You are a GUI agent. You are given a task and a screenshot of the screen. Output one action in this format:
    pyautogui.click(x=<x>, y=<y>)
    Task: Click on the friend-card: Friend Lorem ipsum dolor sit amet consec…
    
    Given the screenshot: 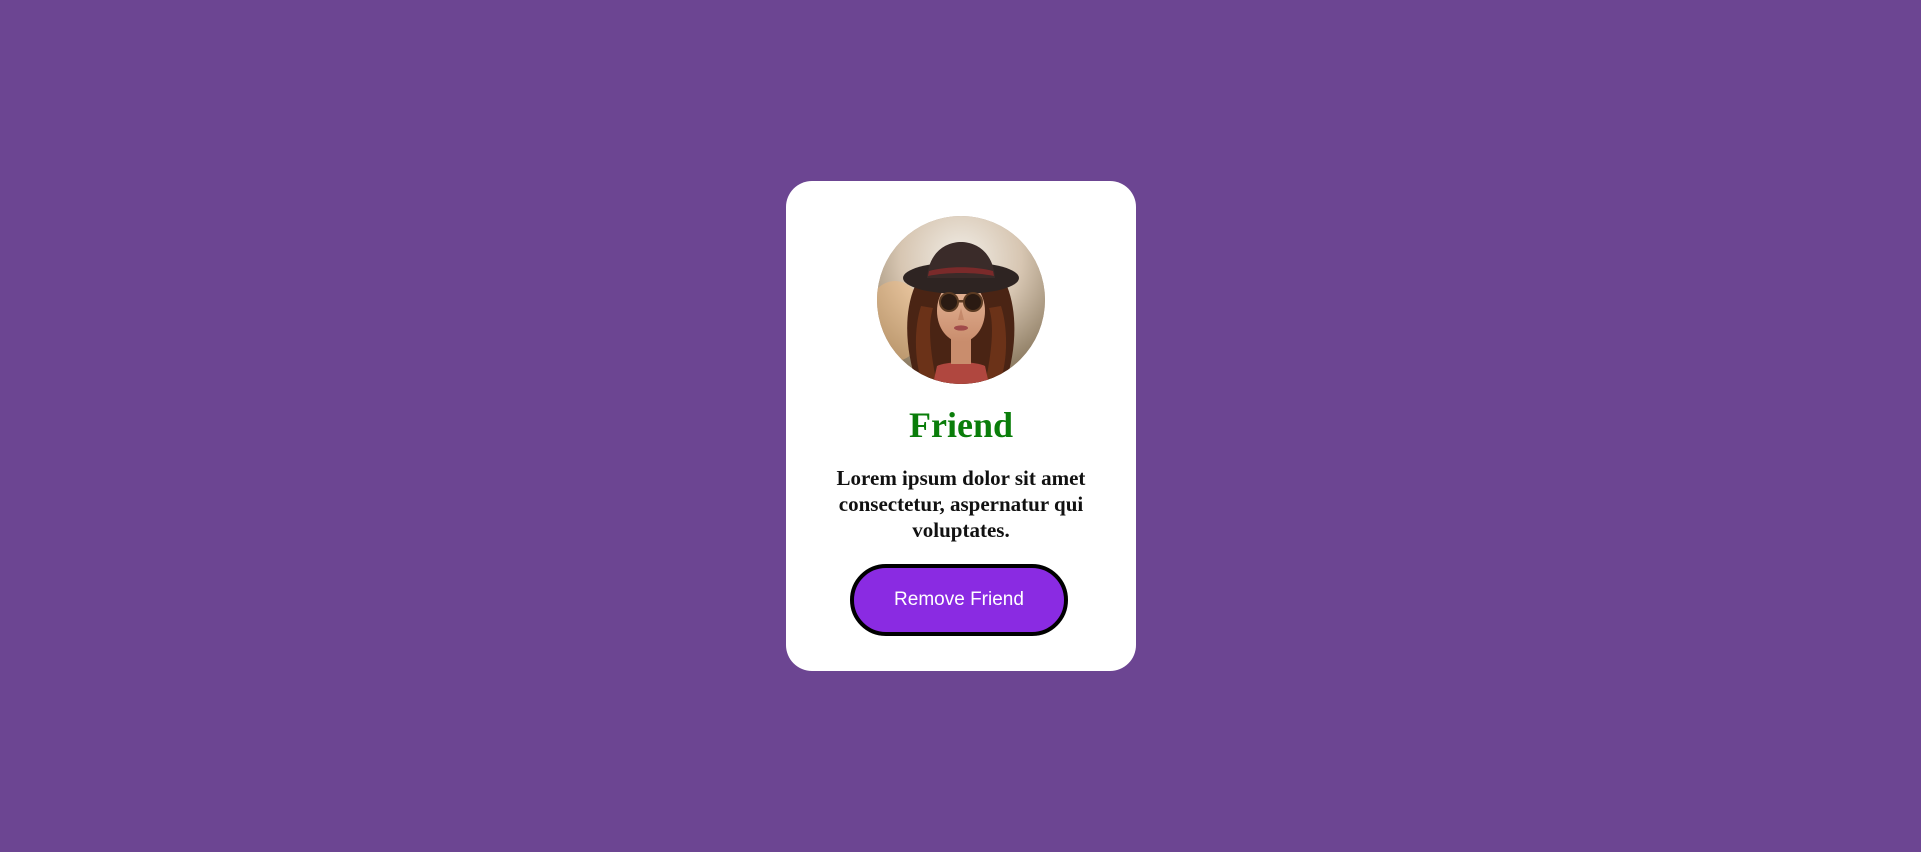 What is the action you would take?
    pyautogui.click(x=961, y=426)
    